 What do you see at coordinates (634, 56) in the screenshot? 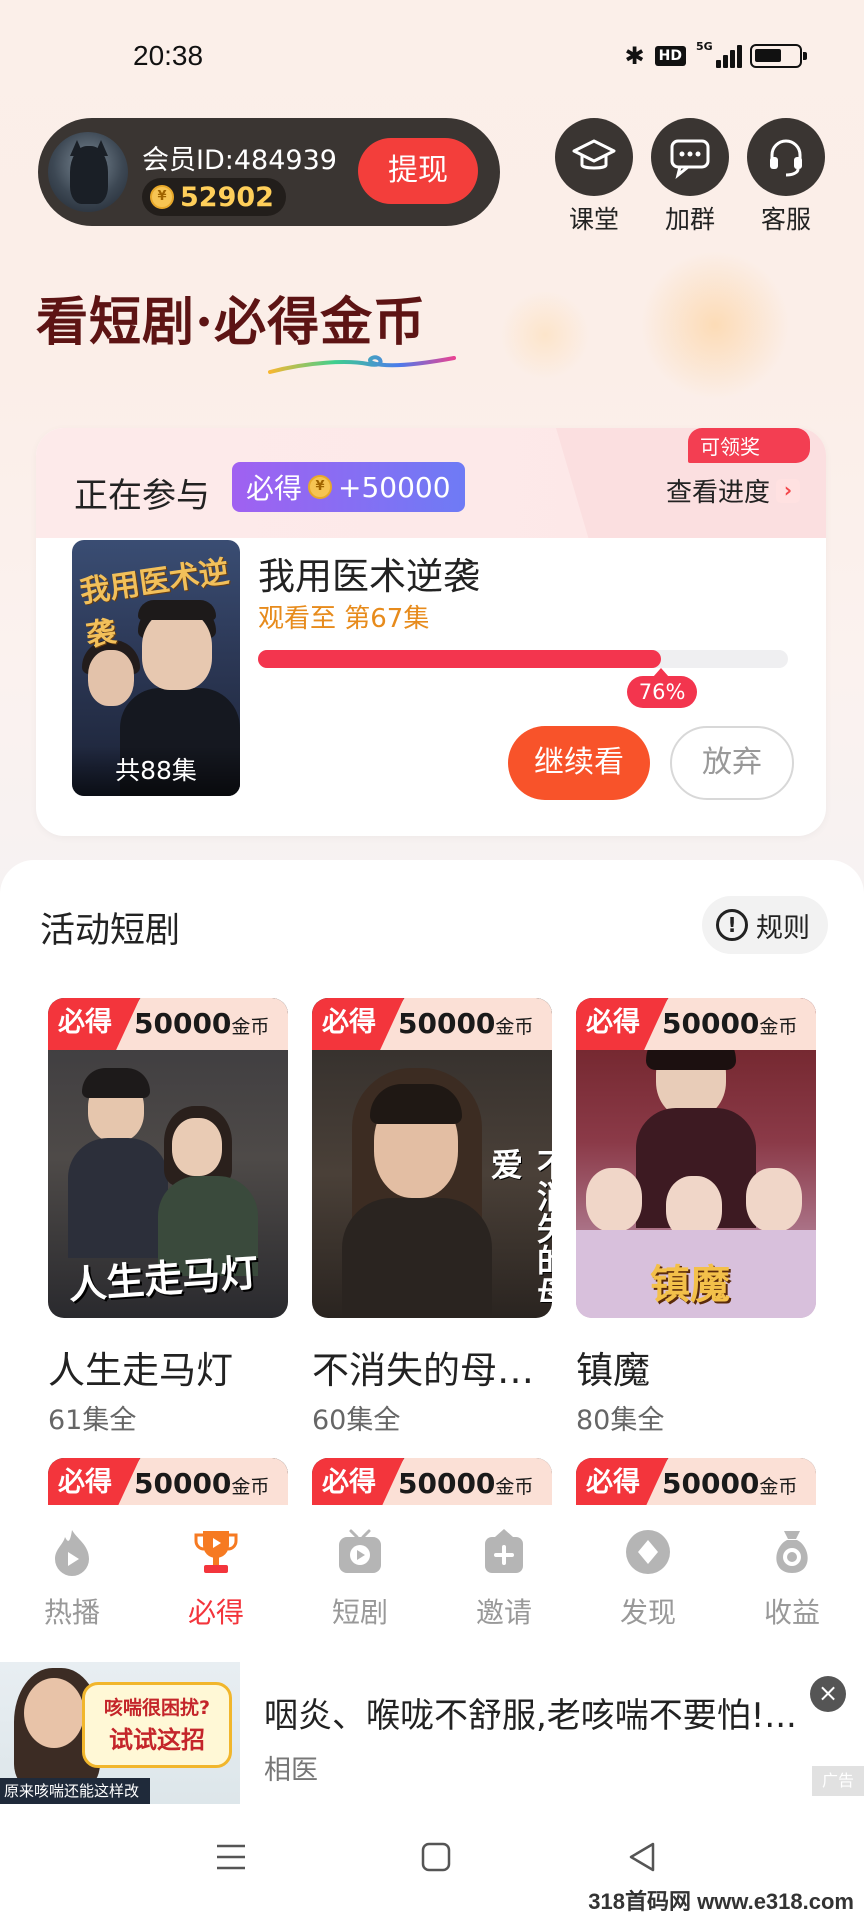
I see `bluetooth-icon: ✱` at bounding box center [634, 56].